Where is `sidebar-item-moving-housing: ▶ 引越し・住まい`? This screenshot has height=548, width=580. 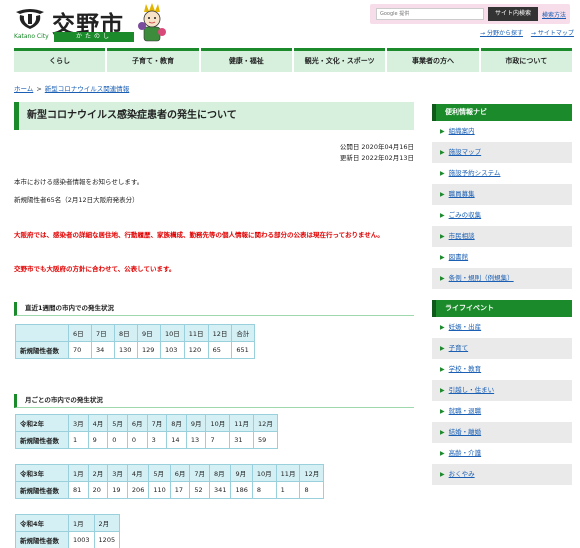
sidebar-item-moving-housing: ▶ 引越し・住まい is located at coordinates (502, 390).